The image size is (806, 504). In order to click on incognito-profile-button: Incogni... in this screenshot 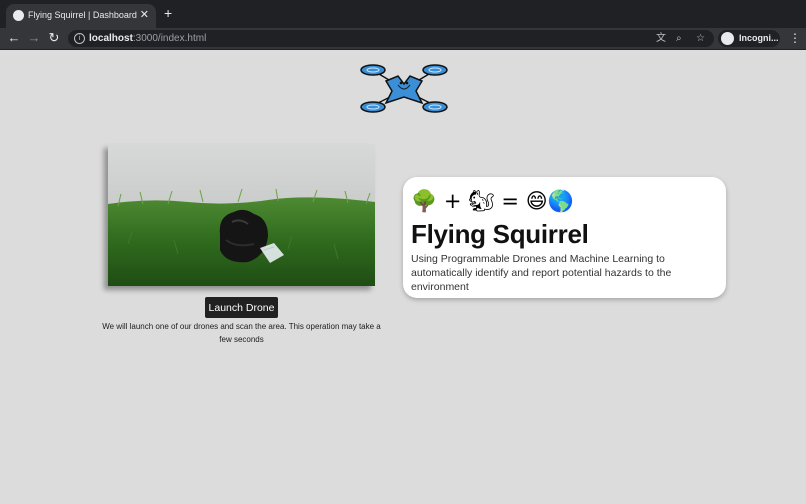, I will do `click(749, 38)`.